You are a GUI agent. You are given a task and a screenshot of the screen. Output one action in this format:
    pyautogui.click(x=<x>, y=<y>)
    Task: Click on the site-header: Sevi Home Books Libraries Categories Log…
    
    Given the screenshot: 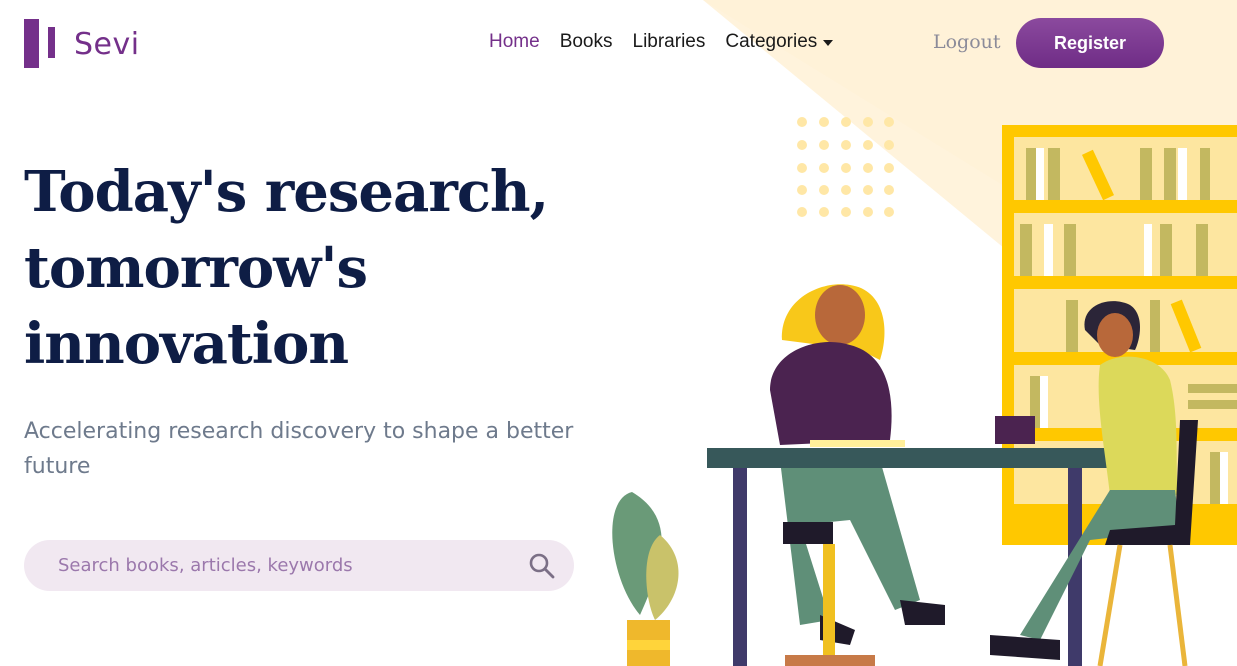 What is the action you would take?
    pyautogui.click(x=618, y=45)
    